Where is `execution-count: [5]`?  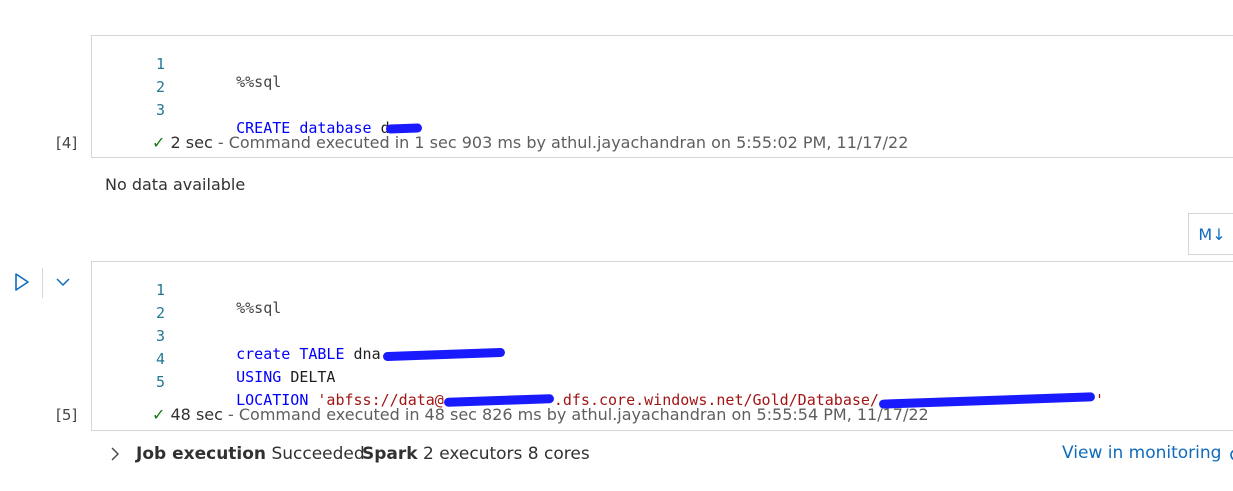 execution-count: [5] is located at coordinates (67, 415).